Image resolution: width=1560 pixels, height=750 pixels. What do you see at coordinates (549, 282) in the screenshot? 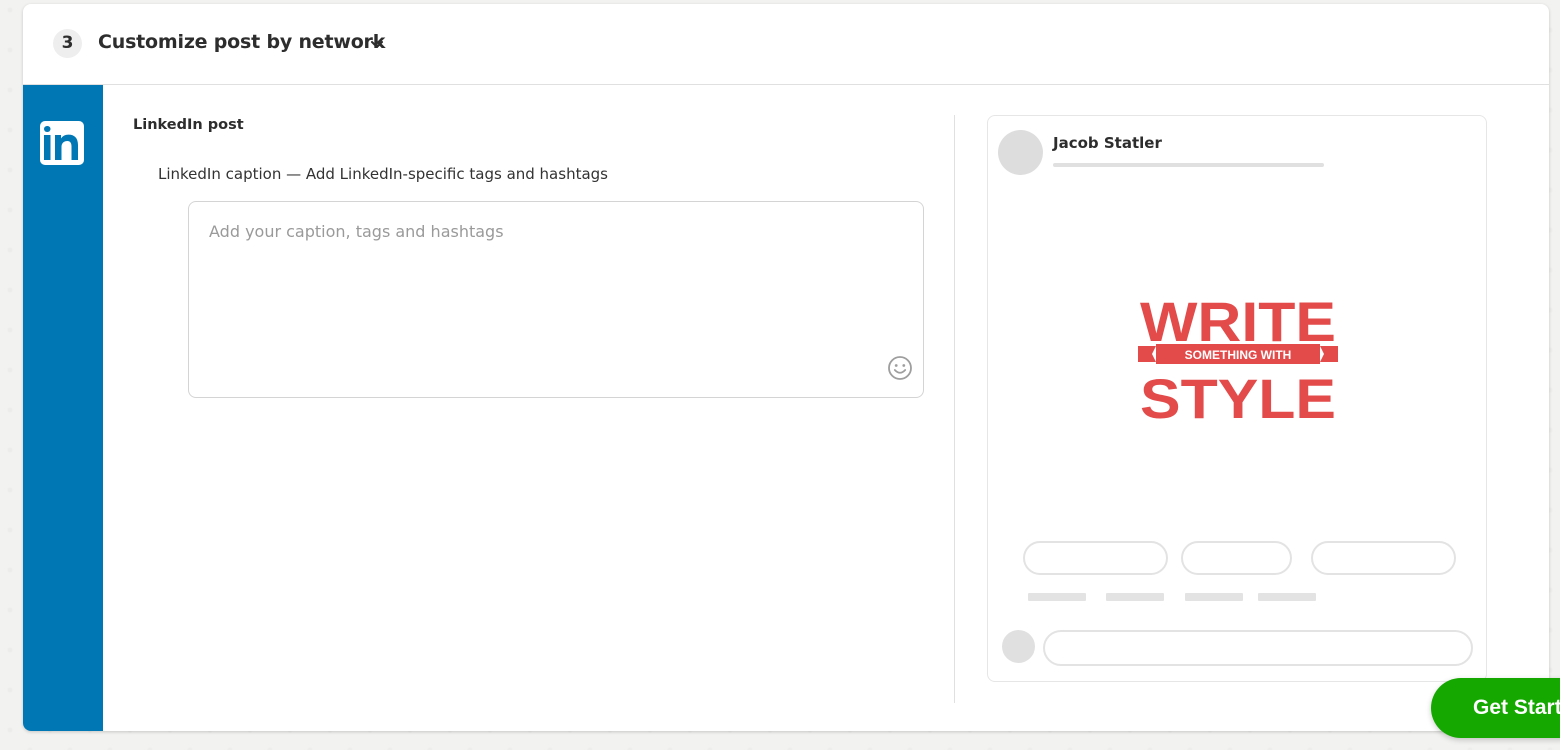
I see `caption-input` at bounding box center [549, 282].